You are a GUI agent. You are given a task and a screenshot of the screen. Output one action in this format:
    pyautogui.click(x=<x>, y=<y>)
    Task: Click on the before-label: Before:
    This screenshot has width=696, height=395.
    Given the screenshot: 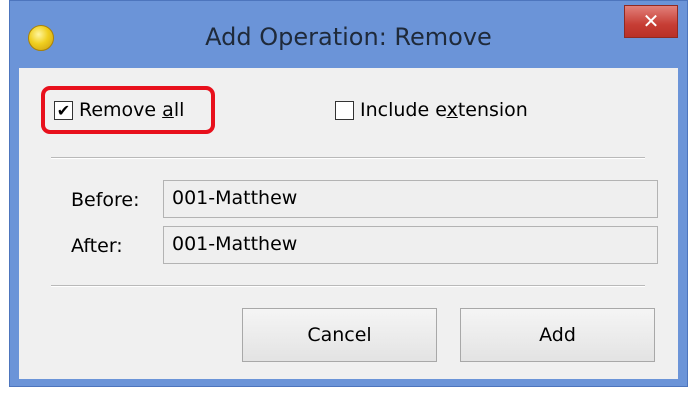 What is the action you would take?
    pyautogui.click(x=105, y=200)
    